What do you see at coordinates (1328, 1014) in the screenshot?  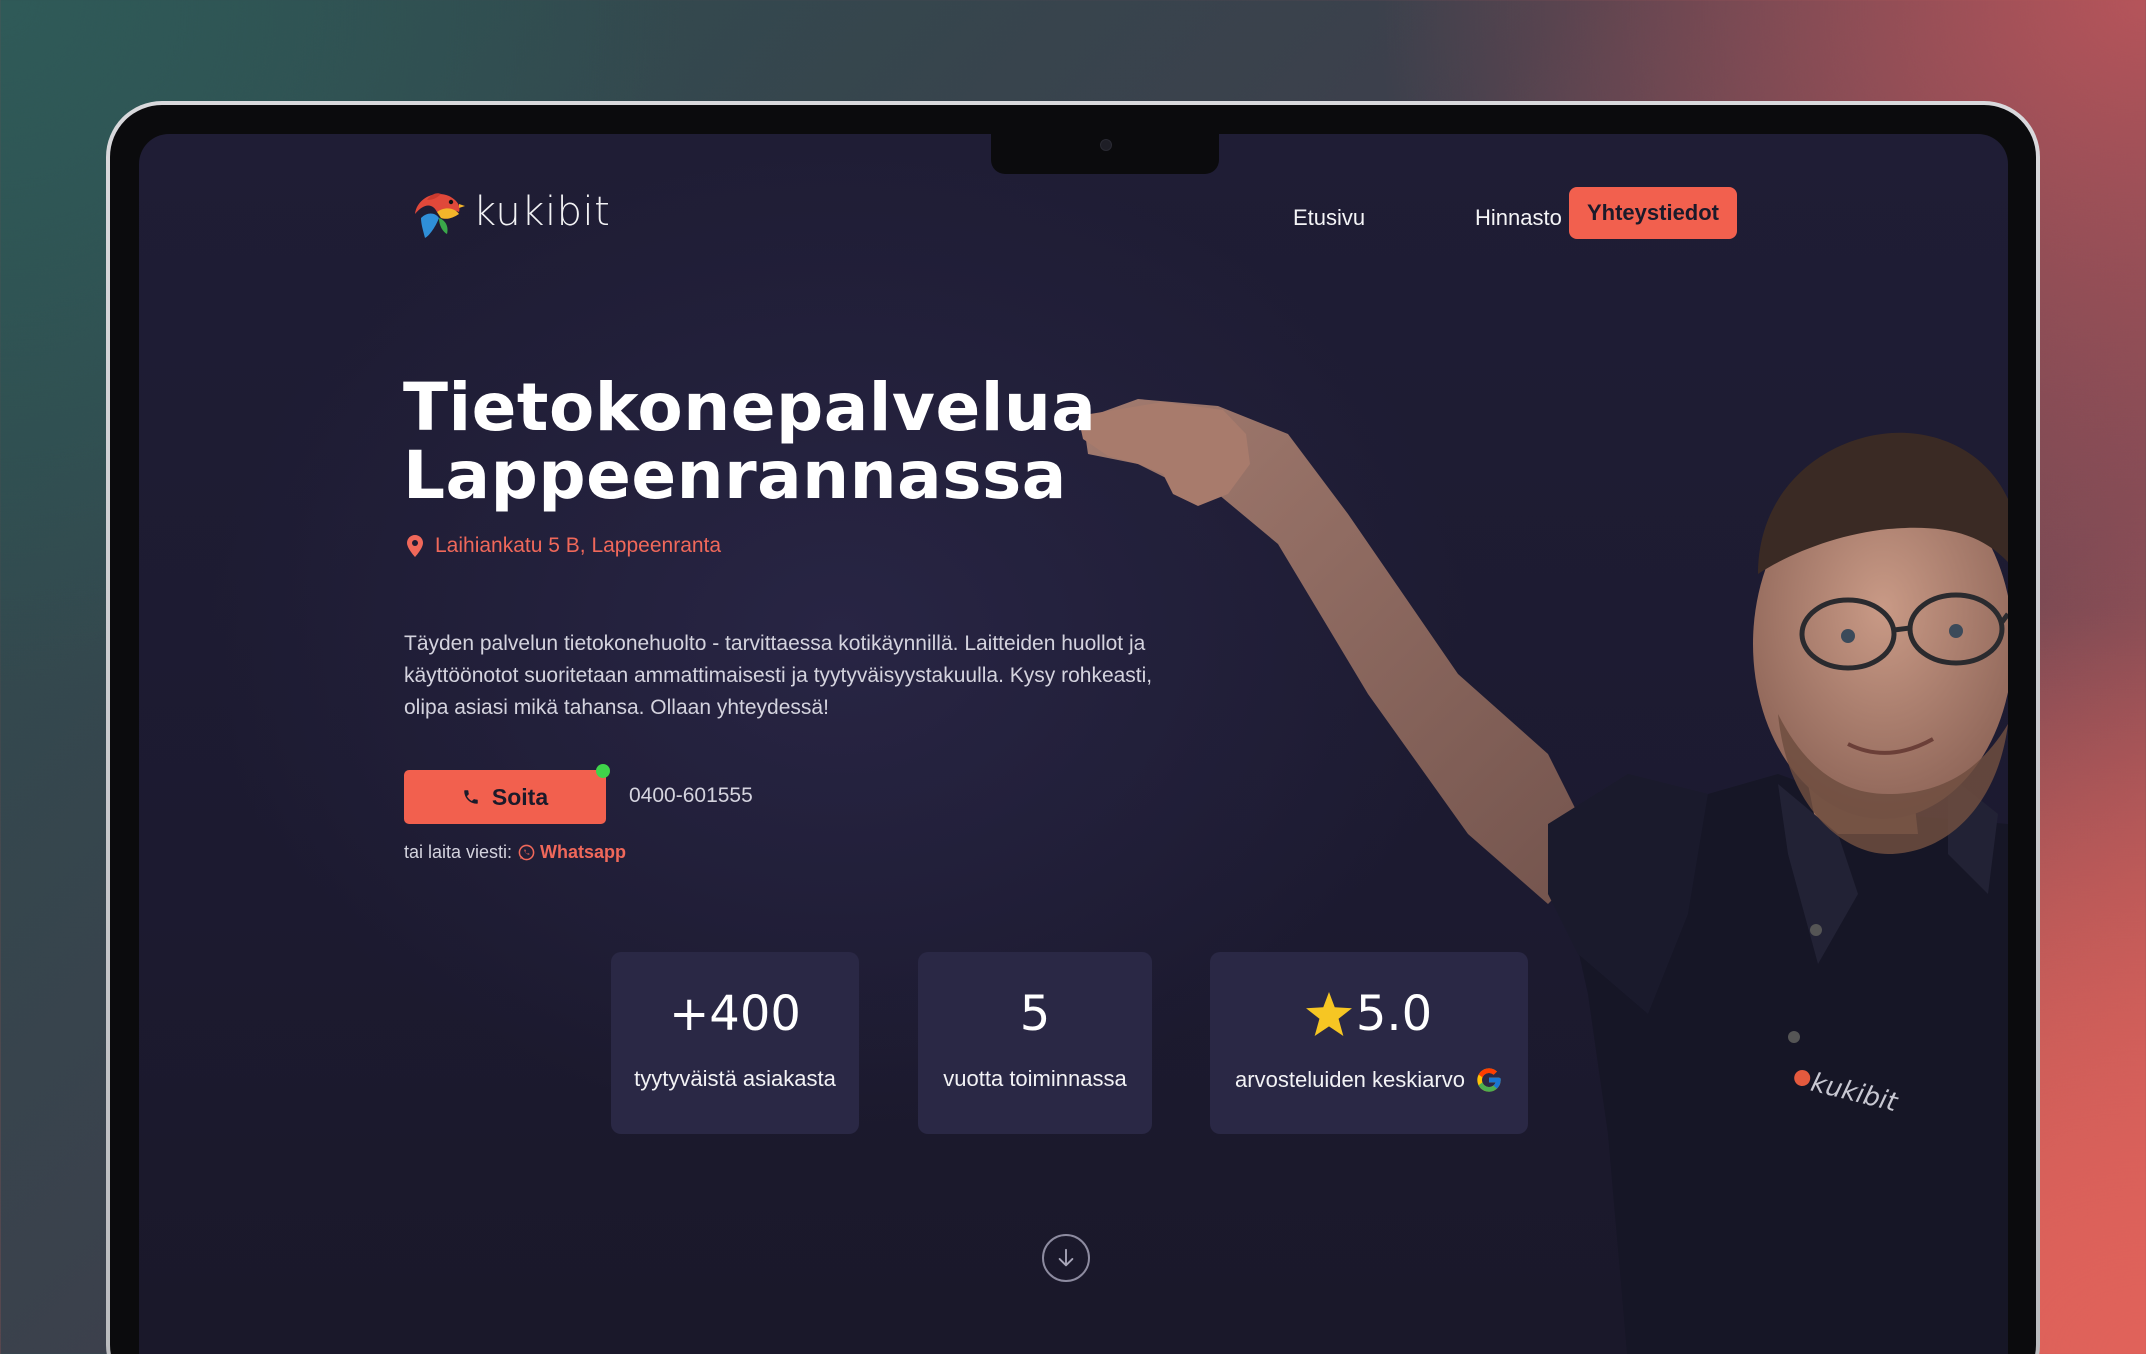 I see `star-icon` at bounding box center [1328, 1014].